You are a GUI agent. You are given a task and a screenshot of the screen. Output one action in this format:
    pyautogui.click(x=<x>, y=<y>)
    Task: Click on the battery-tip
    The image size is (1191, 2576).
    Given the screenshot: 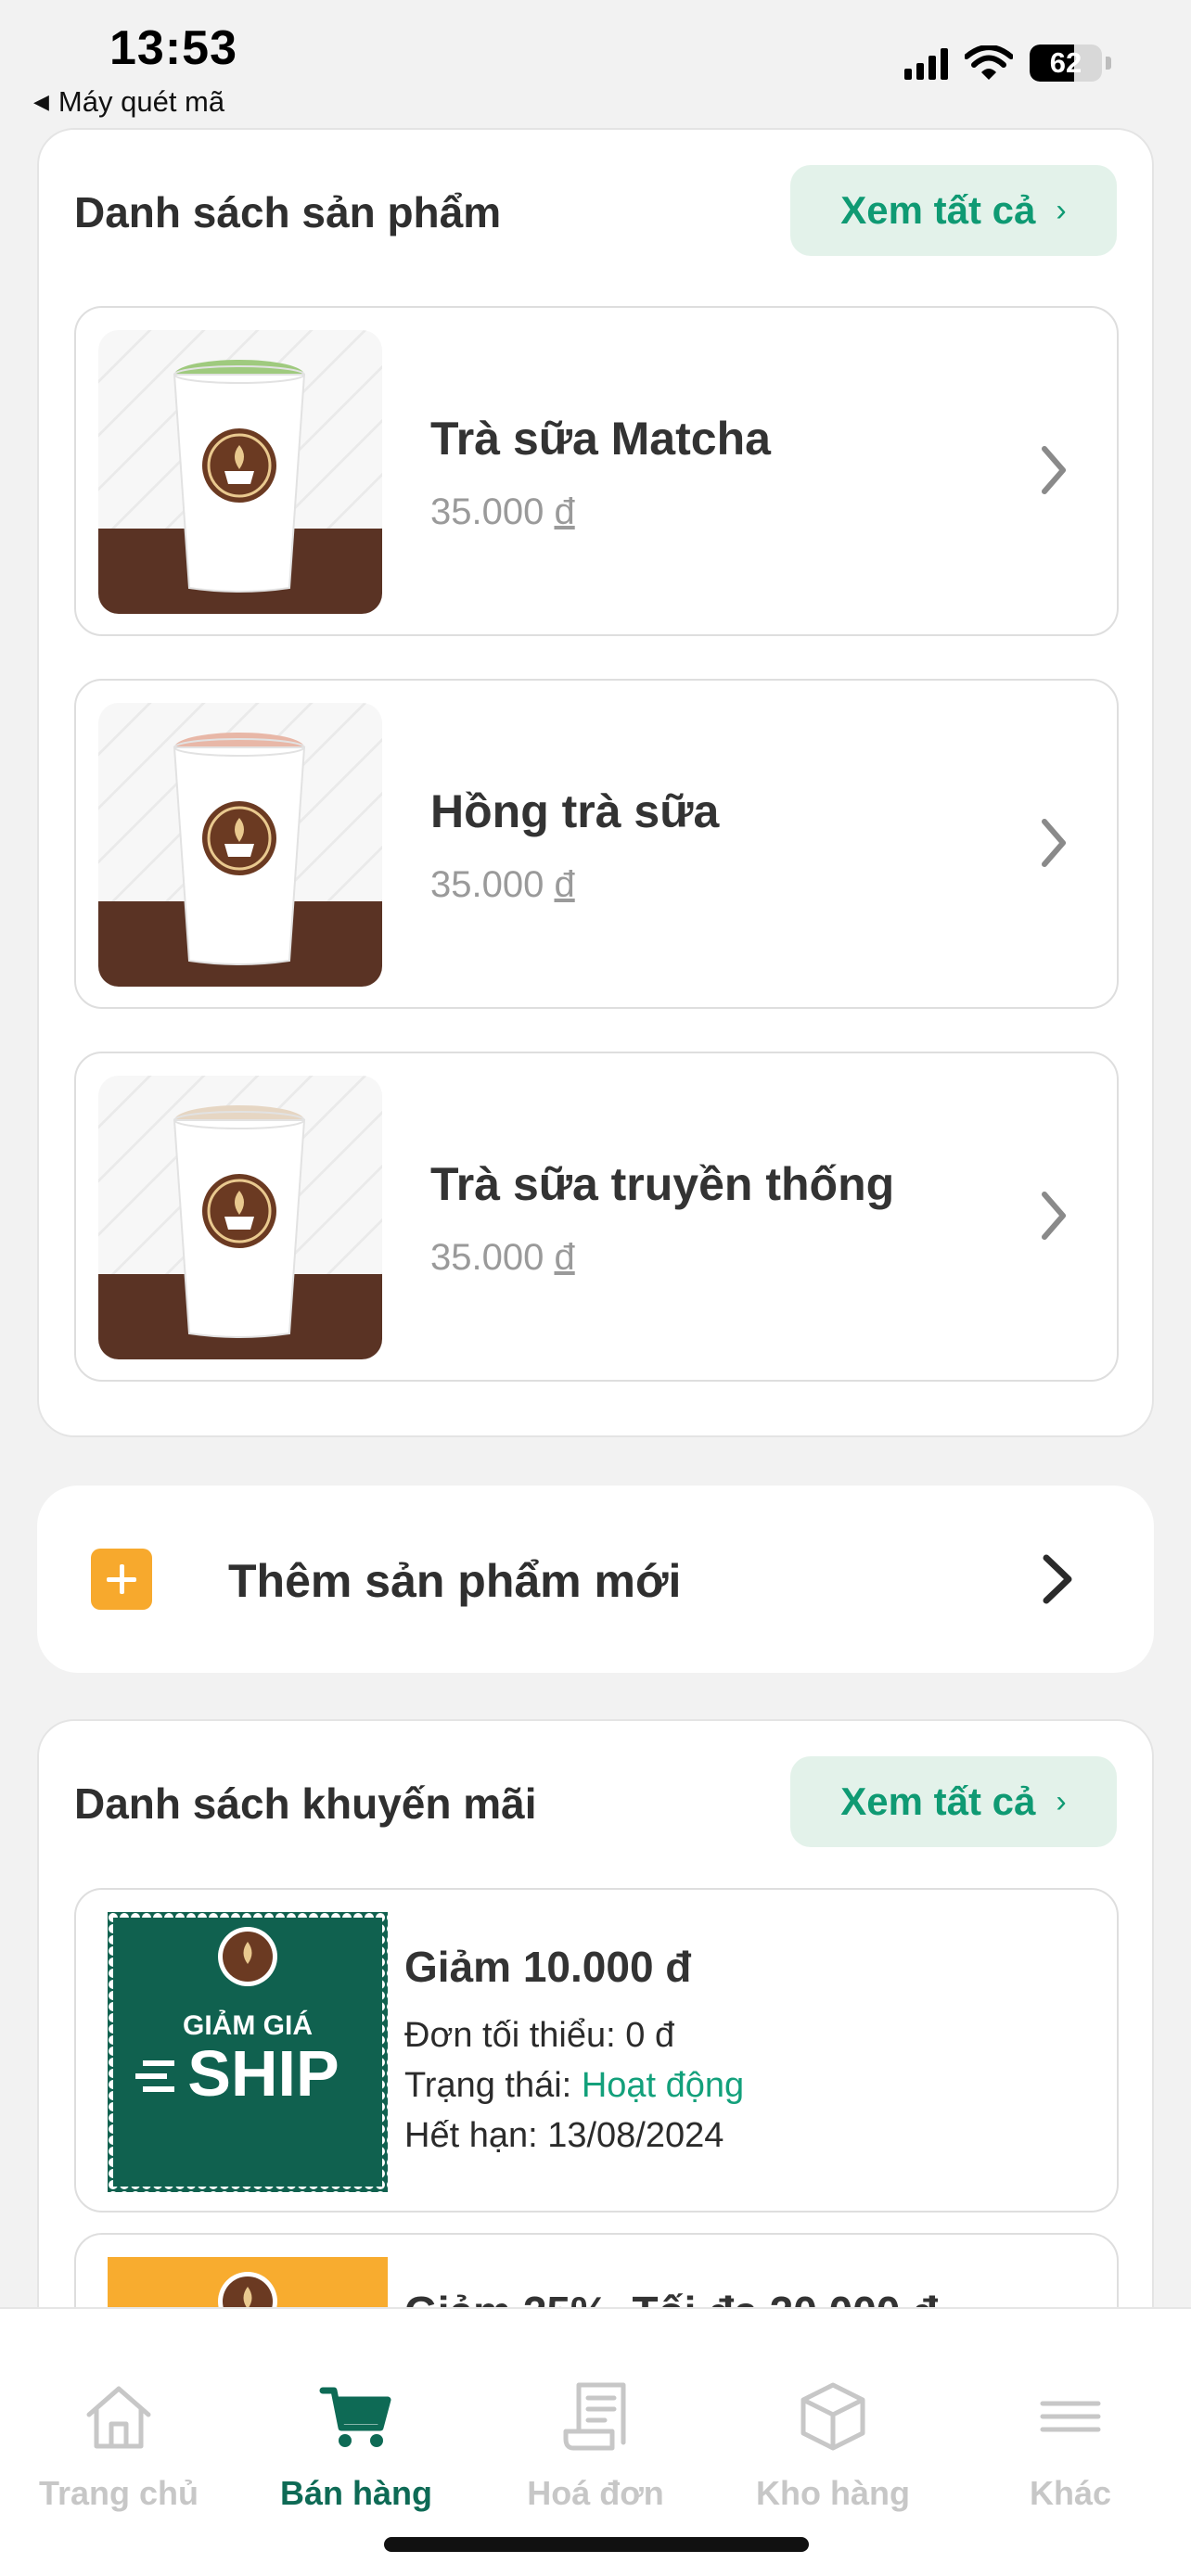 What is the action you would take?
    pyautogui.click(x=1108, y=64)
    